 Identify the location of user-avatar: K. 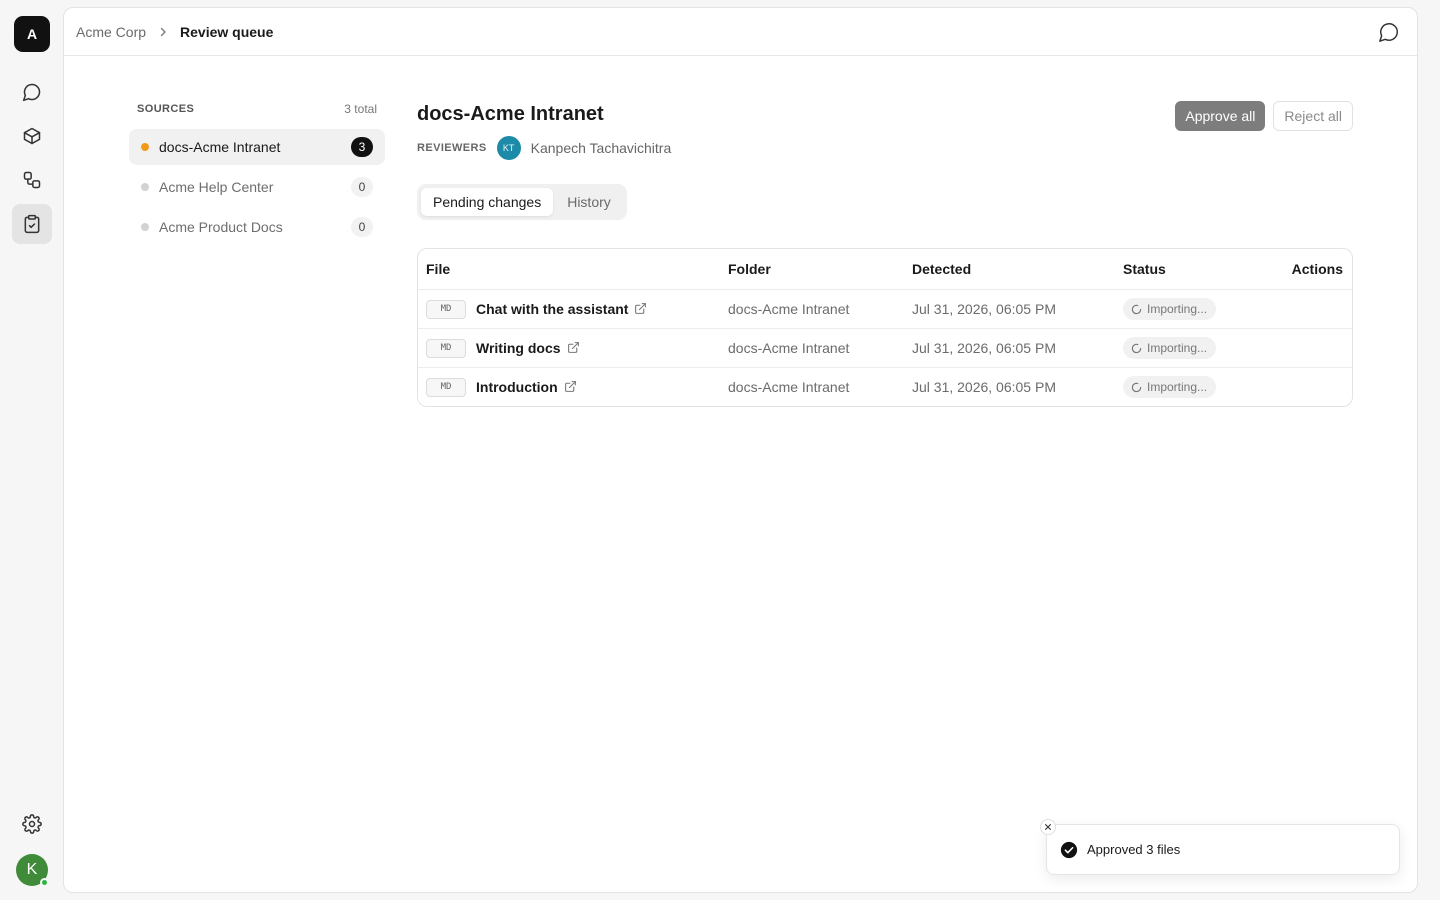
(32, 870).